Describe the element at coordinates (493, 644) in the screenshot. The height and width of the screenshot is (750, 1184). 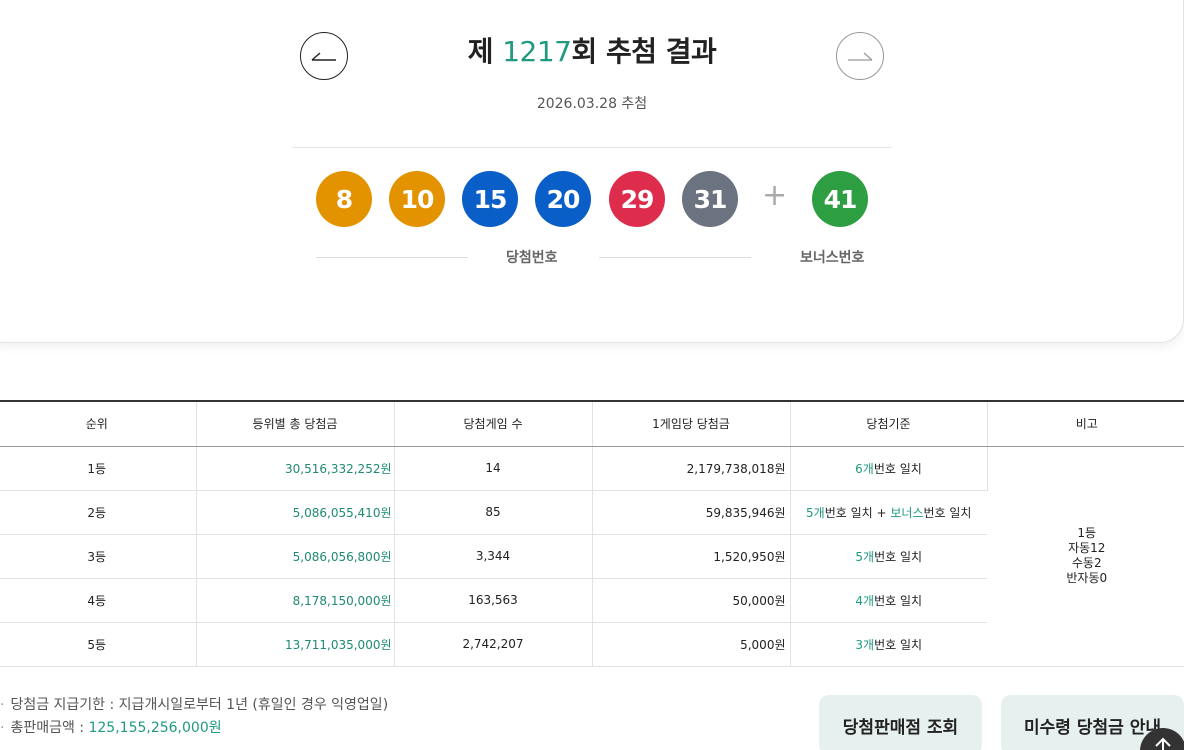
I see `winning-games-cell: 2,742,207` at that location.